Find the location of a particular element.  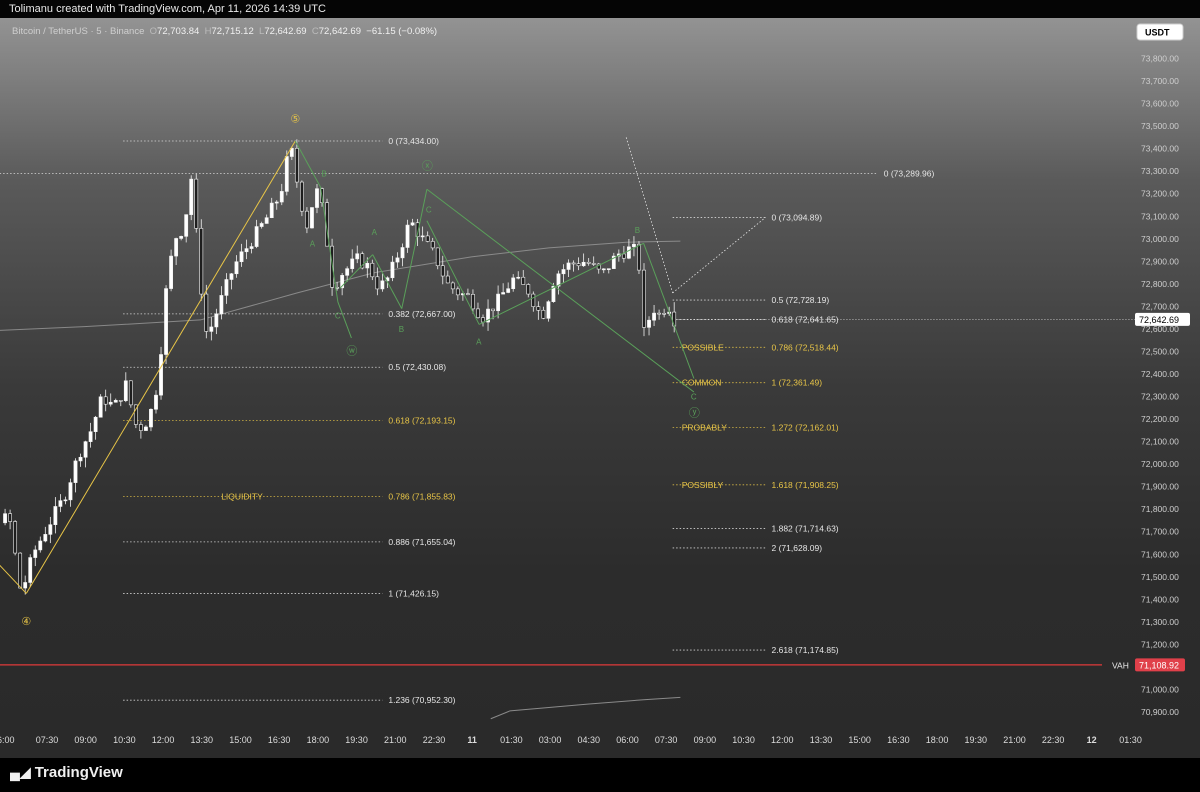

fib-level-label: 0.618 (72,193.15) is located at coordinates (421, 421).